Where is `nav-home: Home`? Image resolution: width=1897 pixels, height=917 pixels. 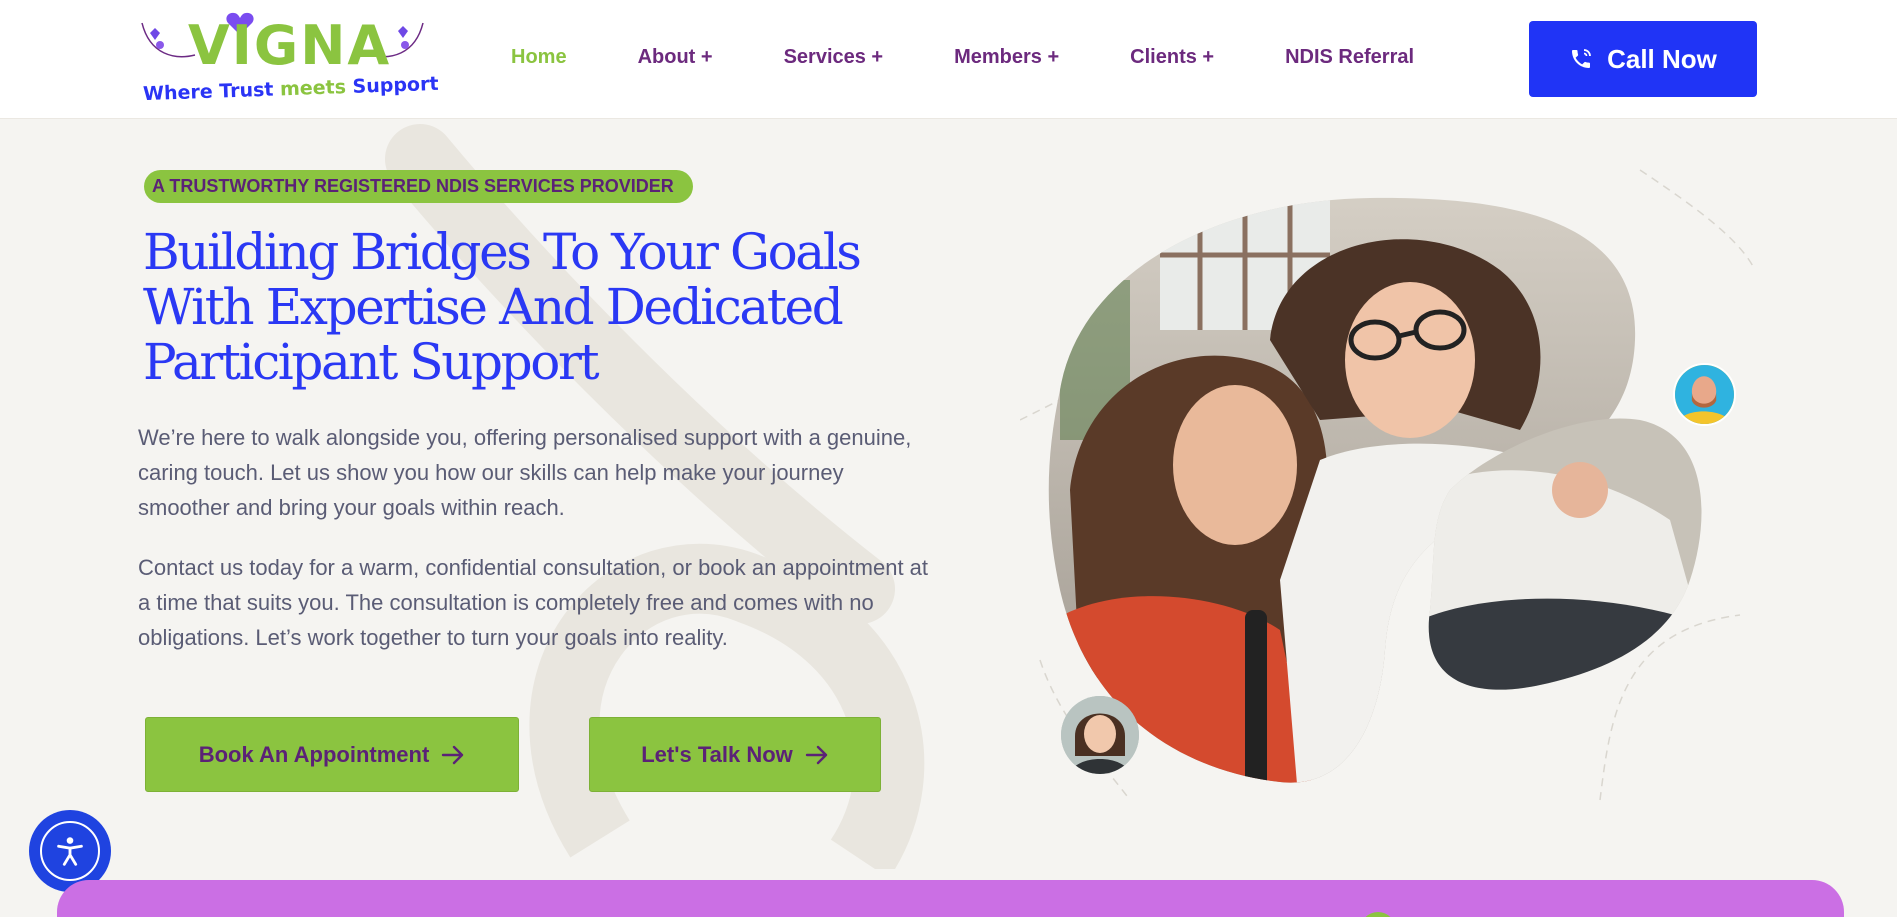
nav-home: Home is located at coordinates (539, 57).